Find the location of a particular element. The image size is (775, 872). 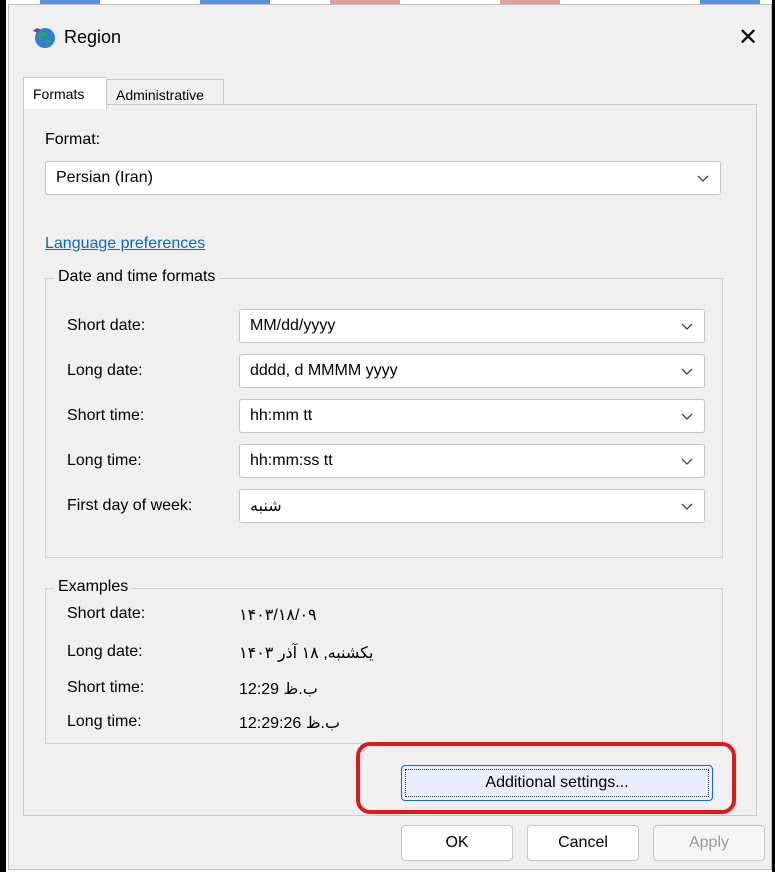

apply-button: Apply is located at coordinates (709, 843).